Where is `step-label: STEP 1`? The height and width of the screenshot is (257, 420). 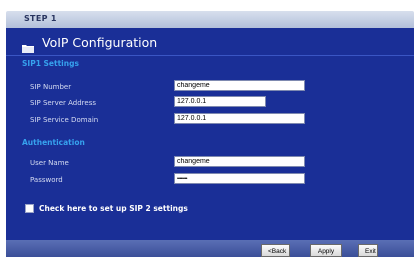 step-label: STEP 1 is located at coordinates (40, 18).